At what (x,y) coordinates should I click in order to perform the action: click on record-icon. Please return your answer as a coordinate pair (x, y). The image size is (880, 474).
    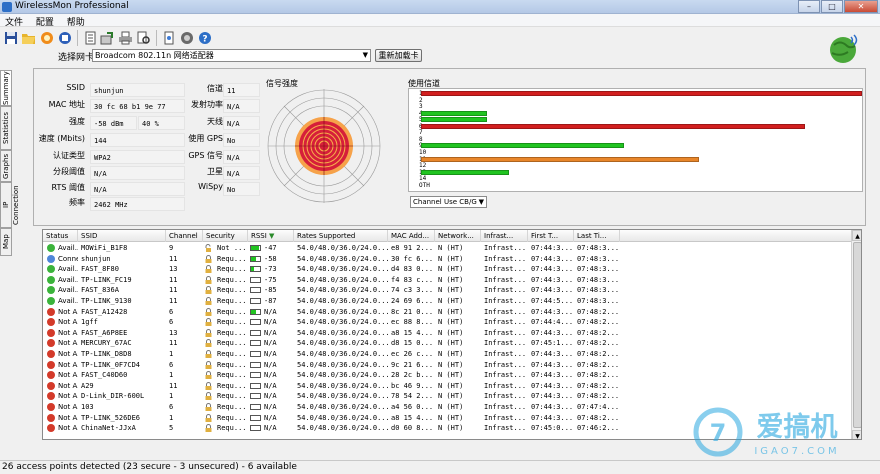
    Looking at the image, I should click on (46, 38).